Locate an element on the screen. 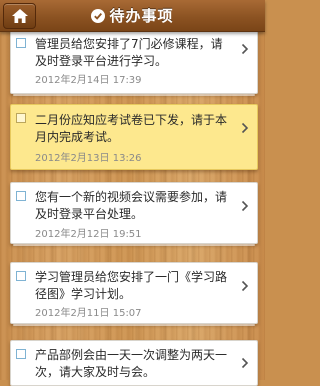 The height and width of the screenshot is (386, 320). todo-message: 您有一个新的视频会议需要参加，请及时登录平台处理。 is located at coordinates (131, 205).